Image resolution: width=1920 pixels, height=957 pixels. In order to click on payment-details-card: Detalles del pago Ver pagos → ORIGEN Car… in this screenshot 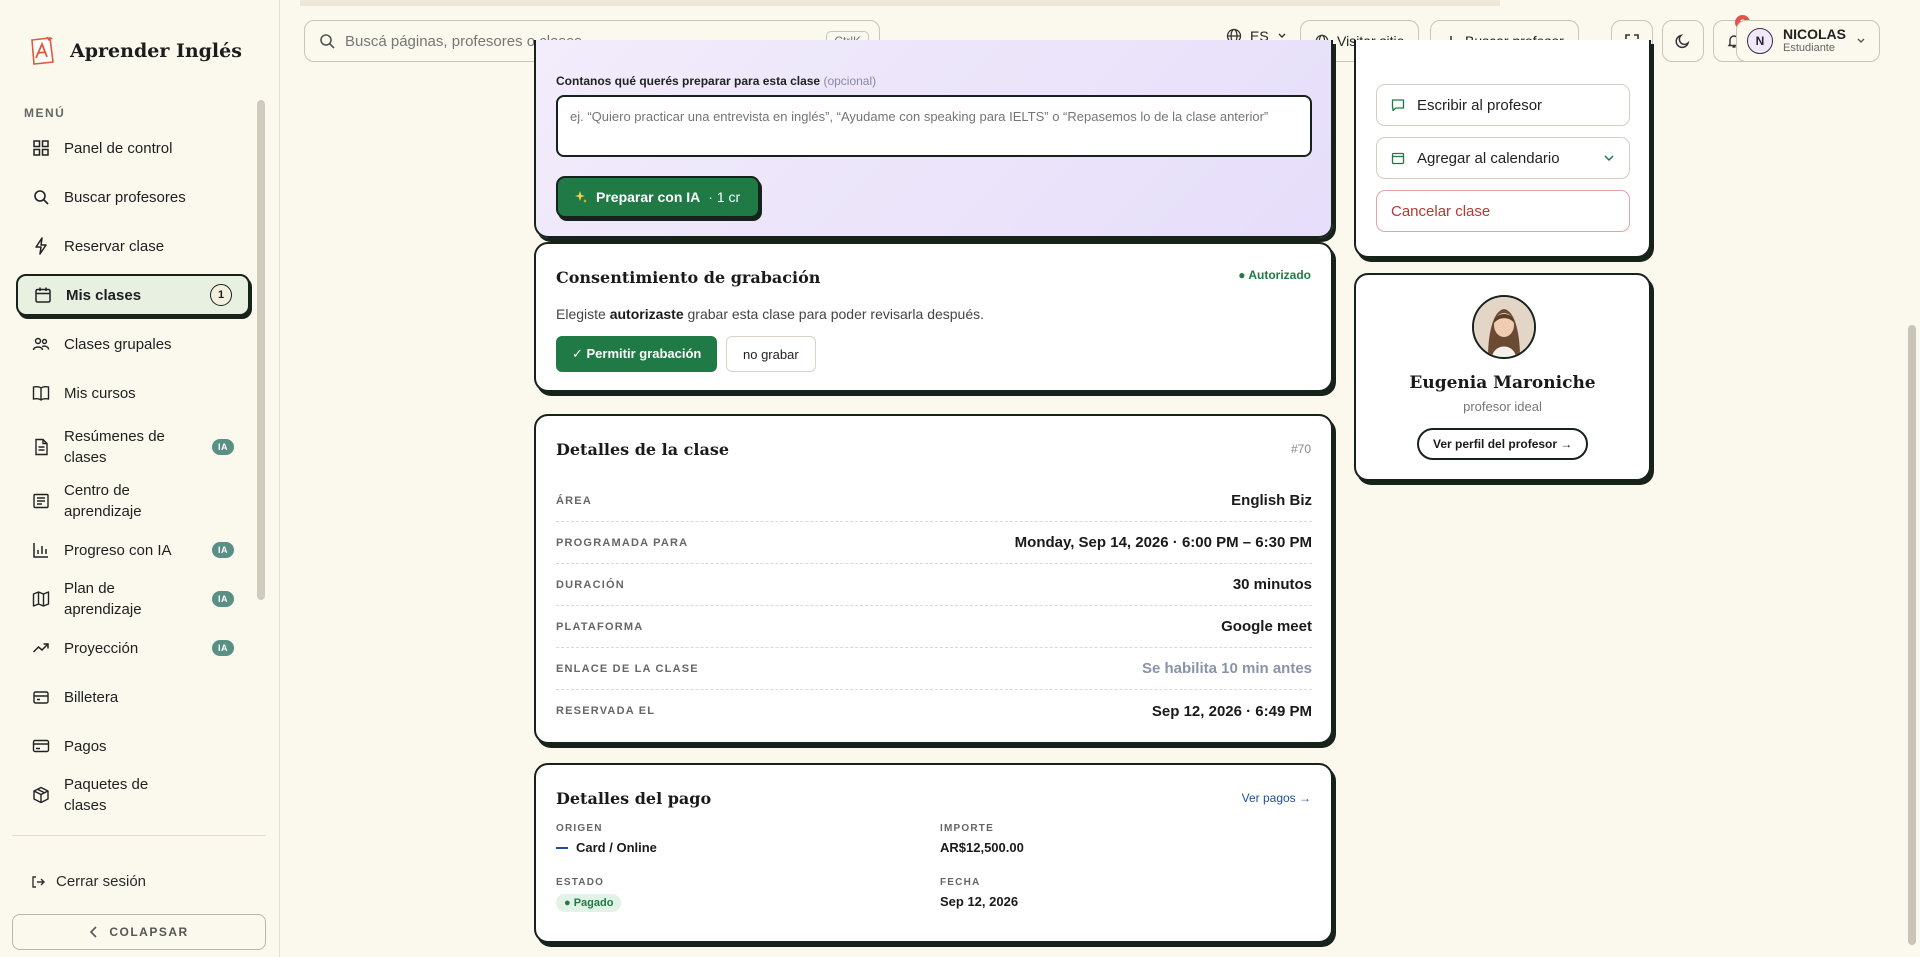, I will do `click(933, 853)`.